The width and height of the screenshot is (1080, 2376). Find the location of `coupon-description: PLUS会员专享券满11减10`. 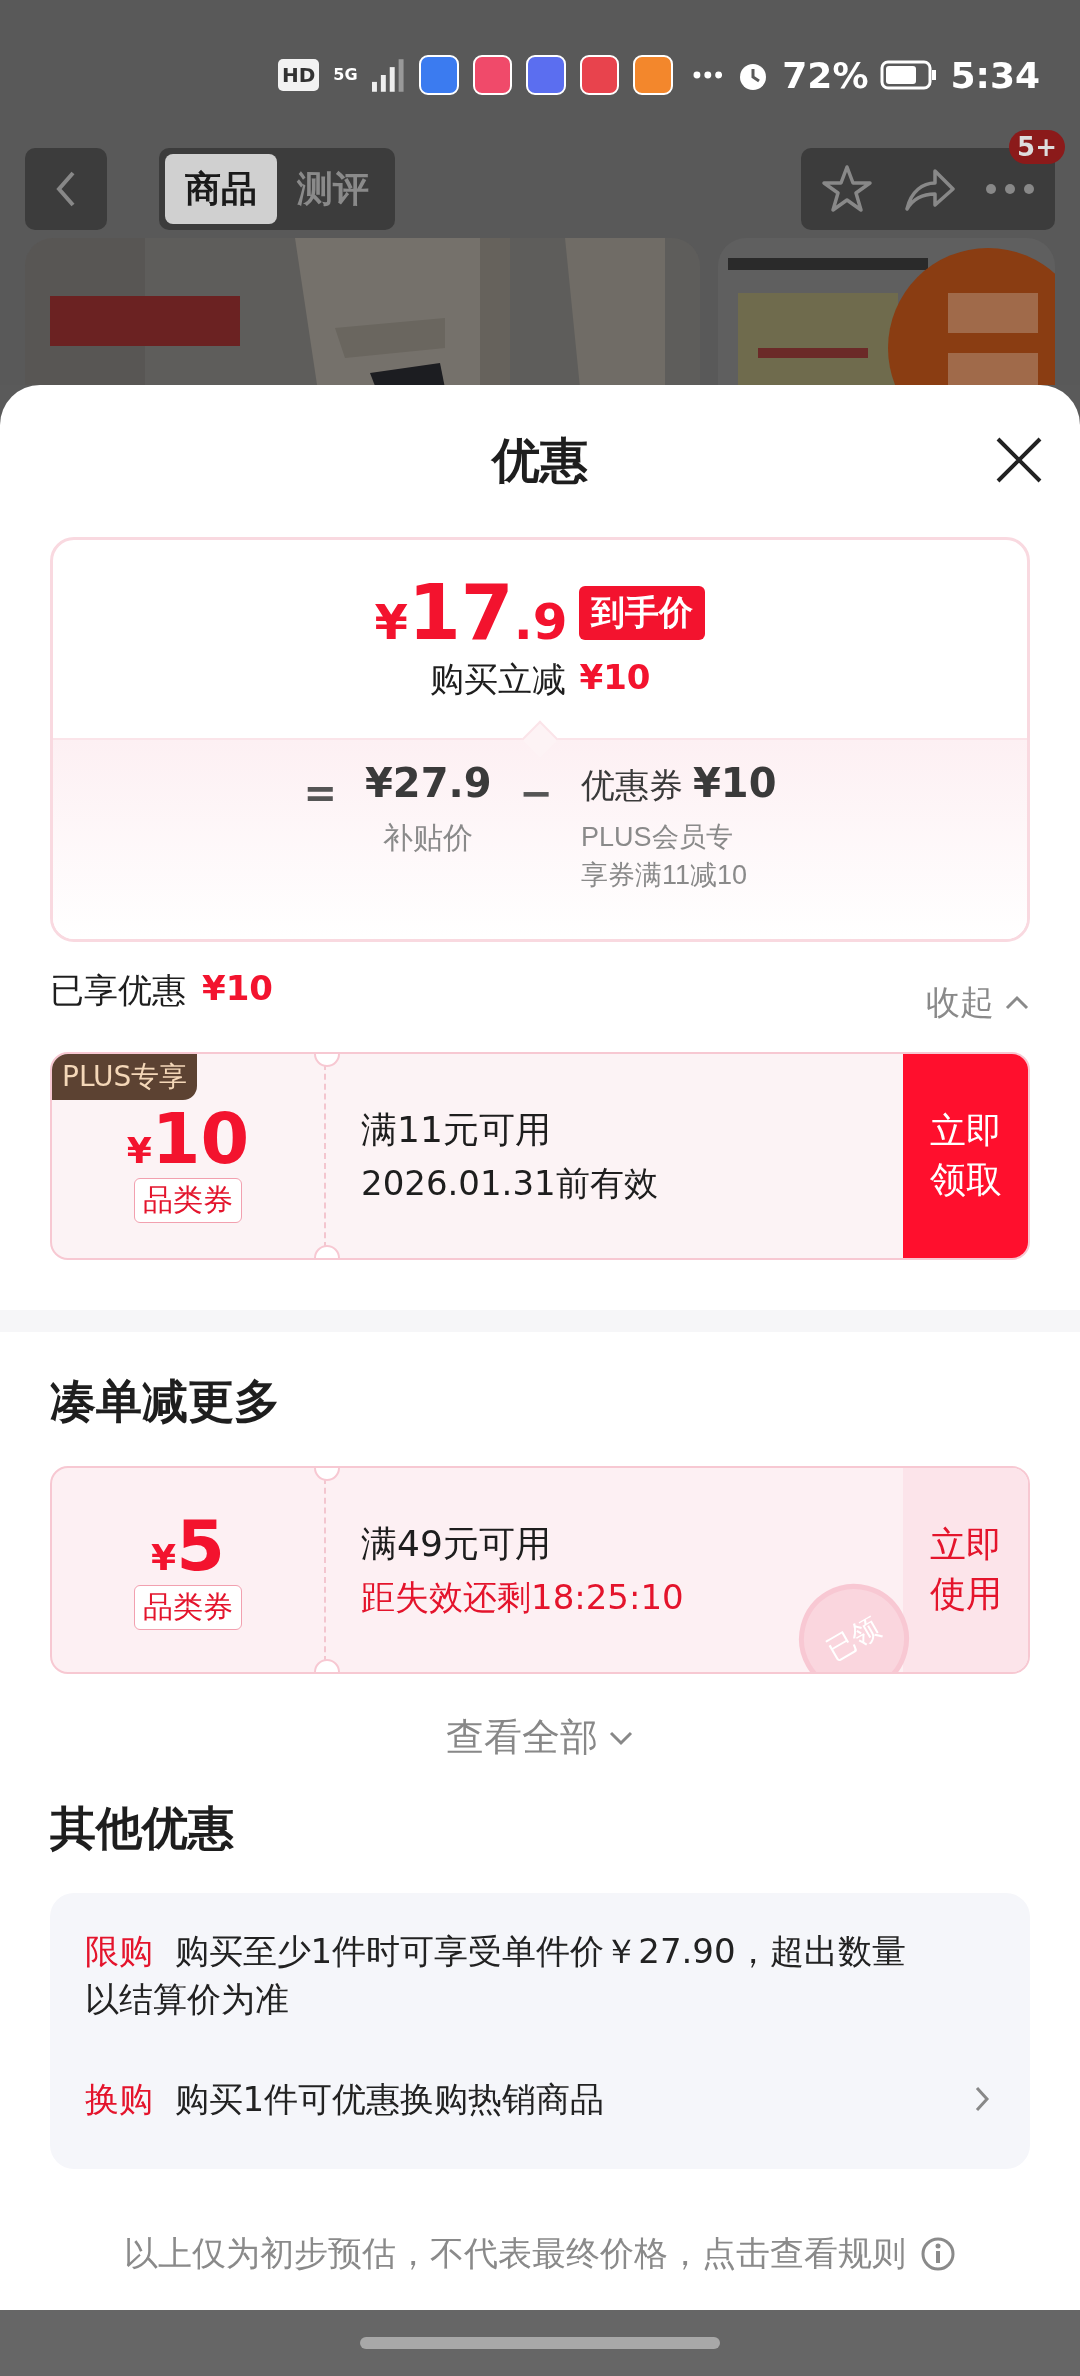

coupon-description: PLUS会员专享券满11减10 is located at coordinates (665, 856).